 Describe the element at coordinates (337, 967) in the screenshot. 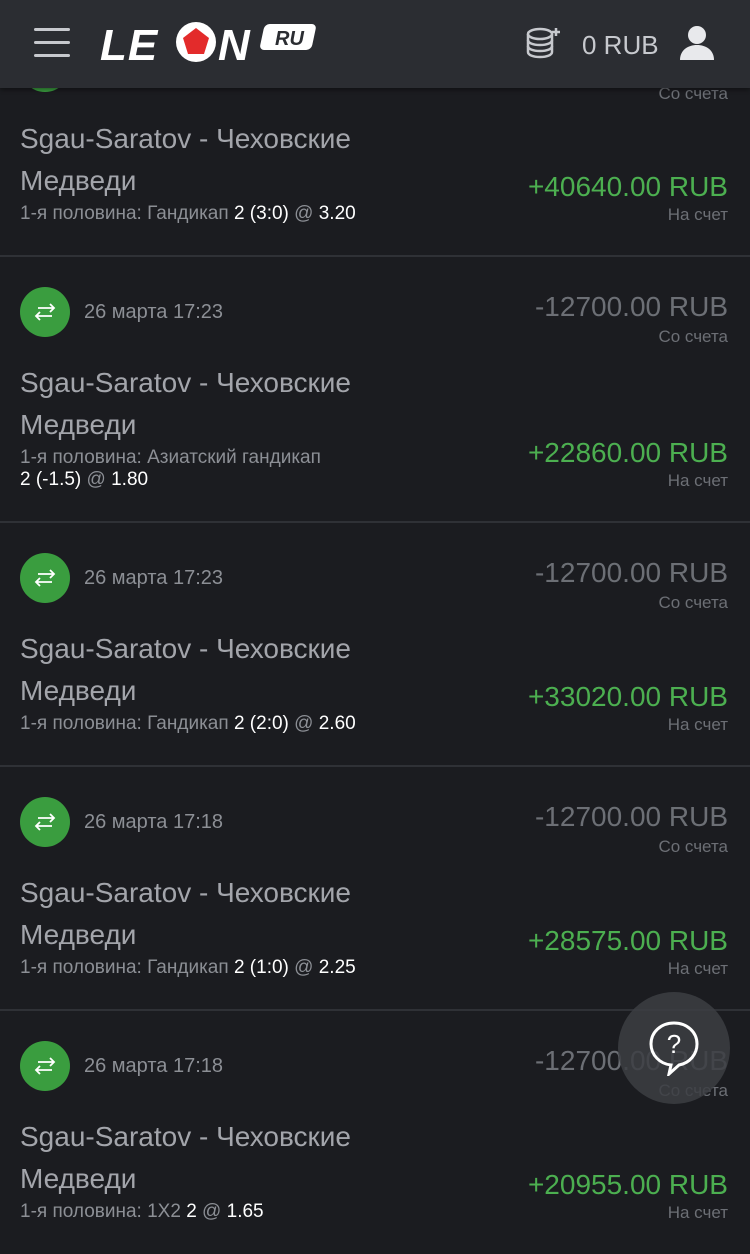

I see `odds: 2.25` at that location.